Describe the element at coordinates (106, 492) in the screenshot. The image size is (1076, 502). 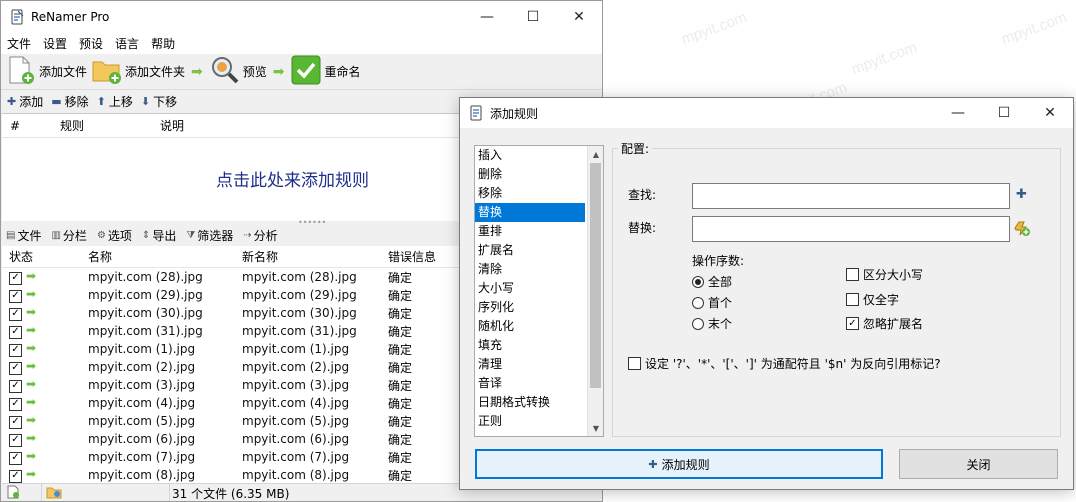
I see `status-folder-cell` at that location.